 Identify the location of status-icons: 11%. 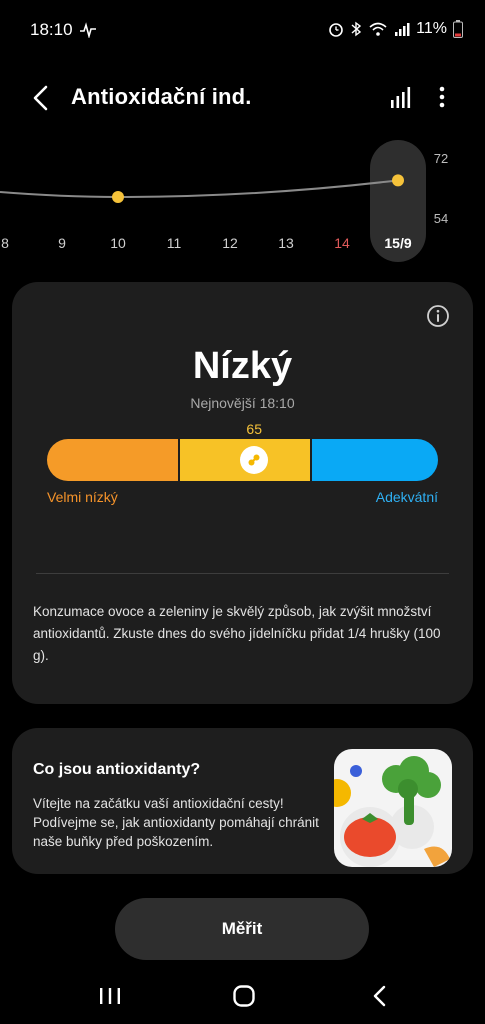
(395, 29).